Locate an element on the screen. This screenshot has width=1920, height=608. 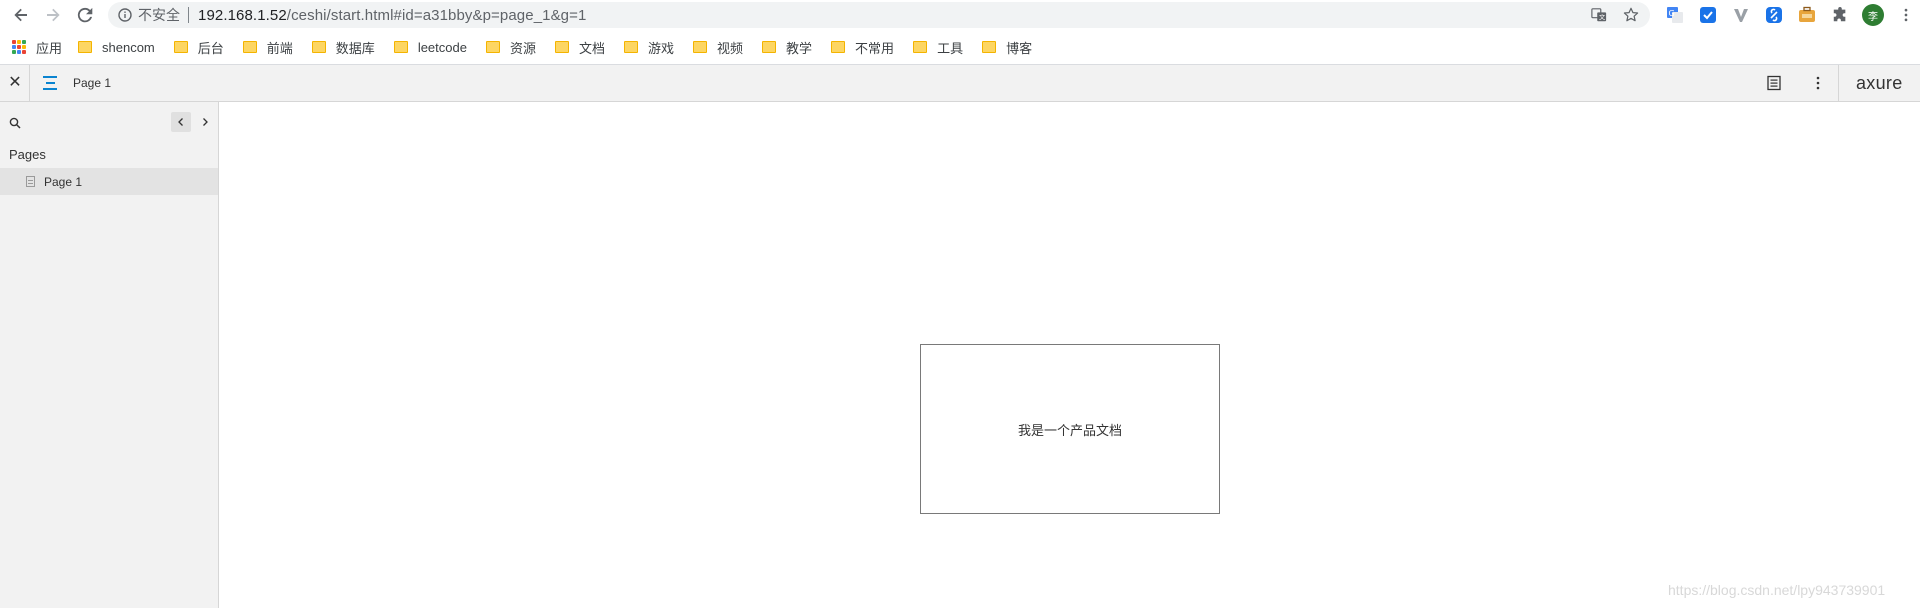
bookmark-folder: 游戏 is located at coordinates (649, 47).